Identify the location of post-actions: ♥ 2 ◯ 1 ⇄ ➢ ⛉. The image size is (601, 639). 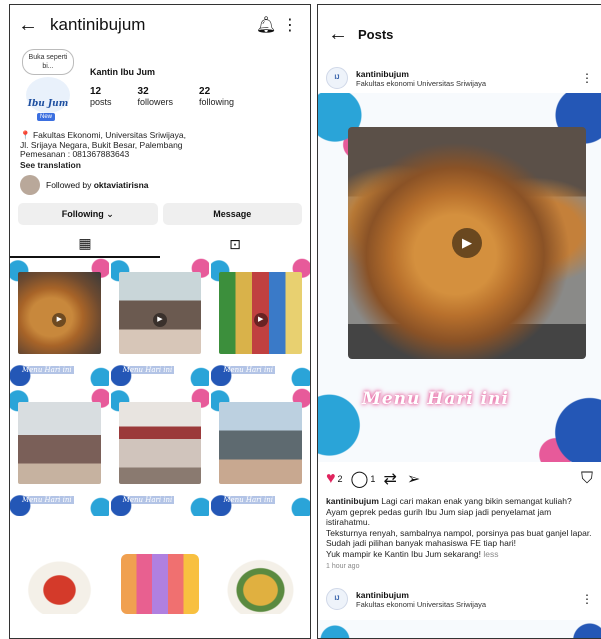
(459, 479).